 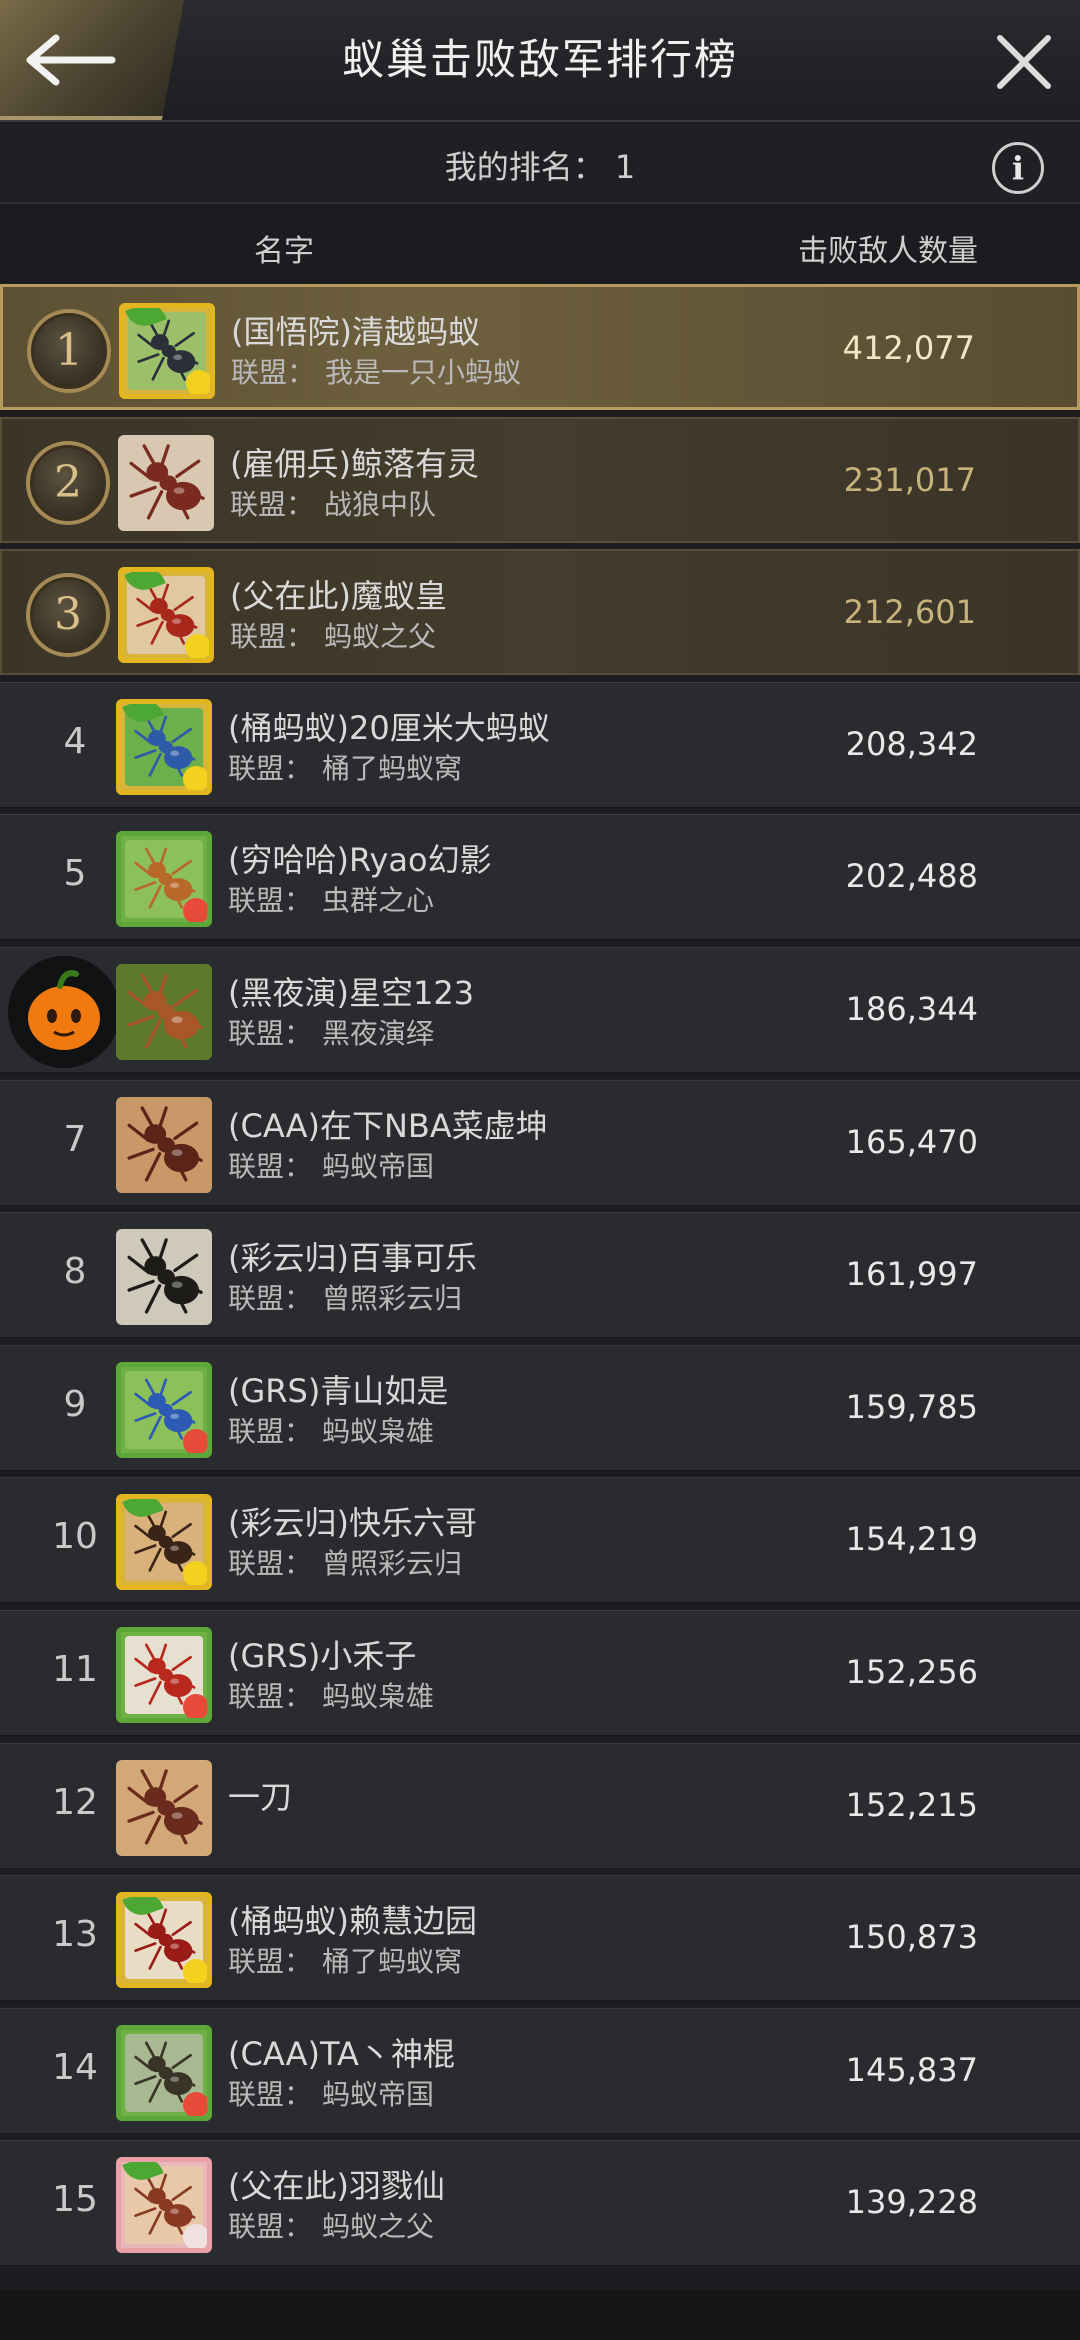 I want to click on alliance-name: 蚂蚁之父, so click(x=378, y=2227).